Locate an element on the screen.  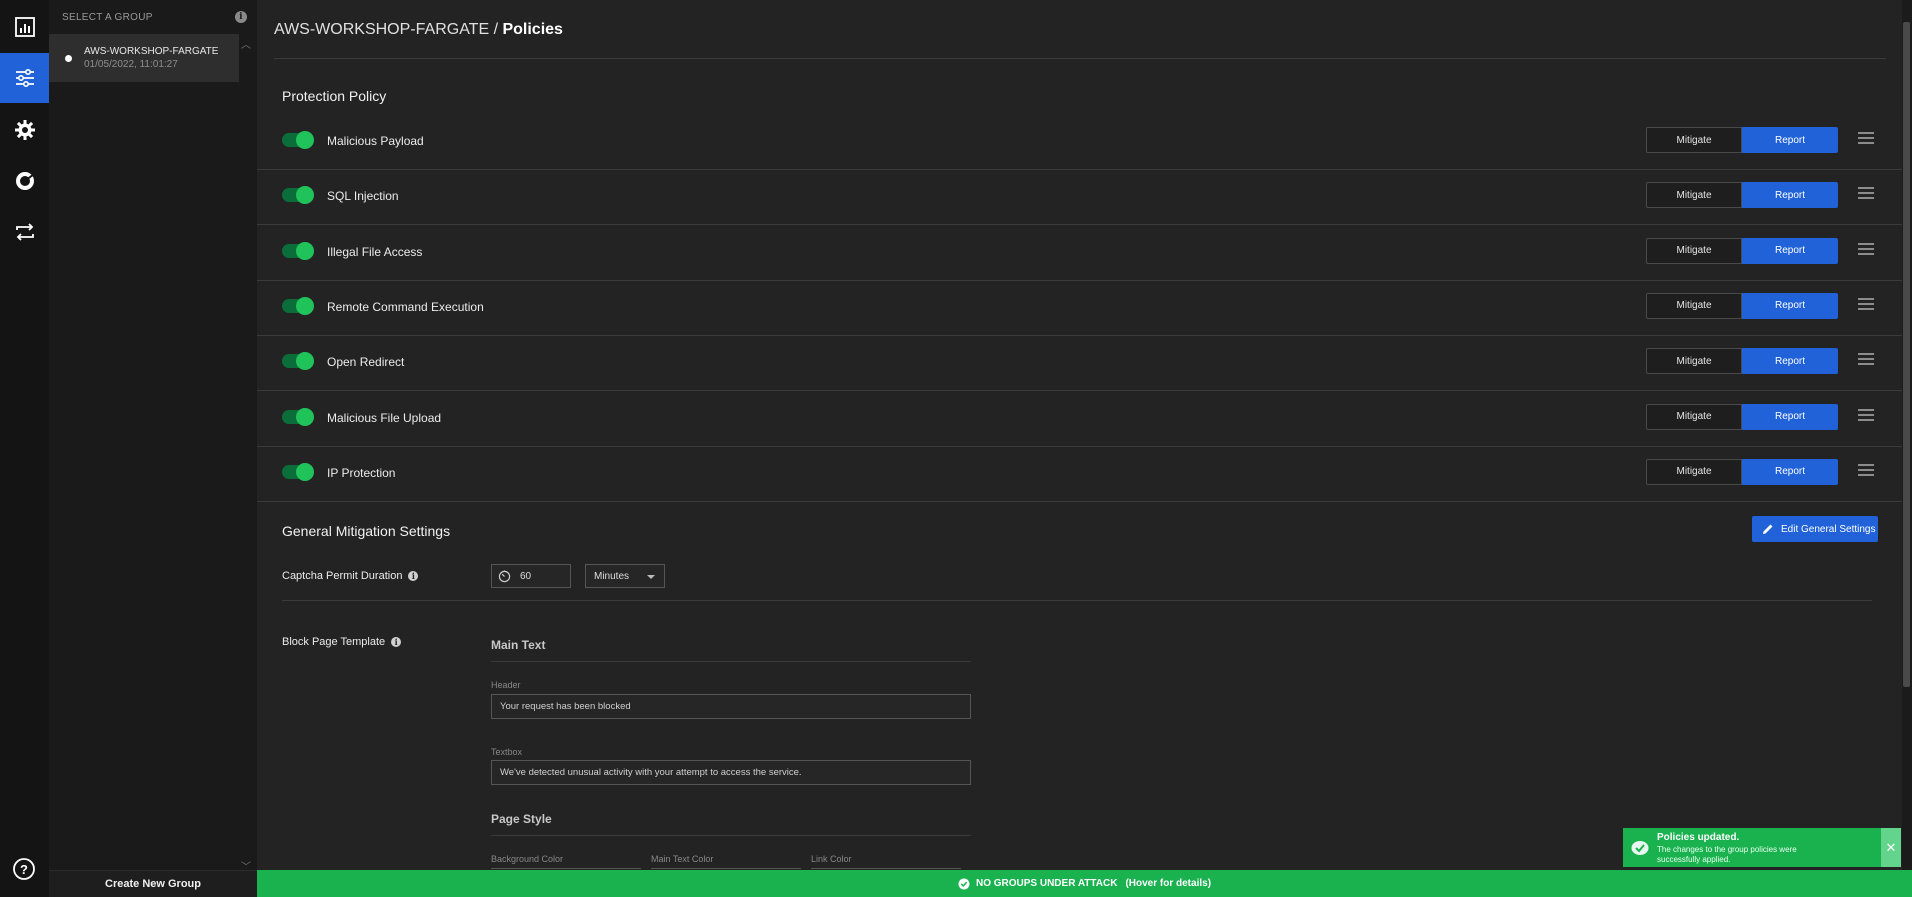
create-group-button: Create New Group is located at coordinates (153, 883).